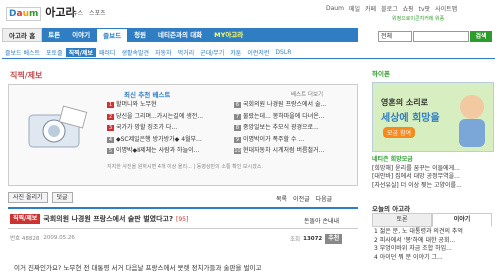 The image size is (500, 275). Describe the element at coordinates (107, 52) in the screenshot. I see `subnav-parody: 패러디` at that location.